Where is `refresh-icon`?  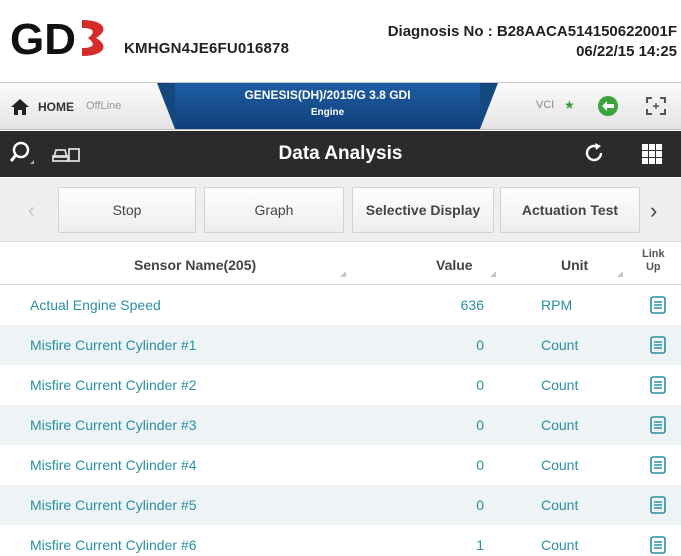
refresh-icon is located at coordinates (594, 153).